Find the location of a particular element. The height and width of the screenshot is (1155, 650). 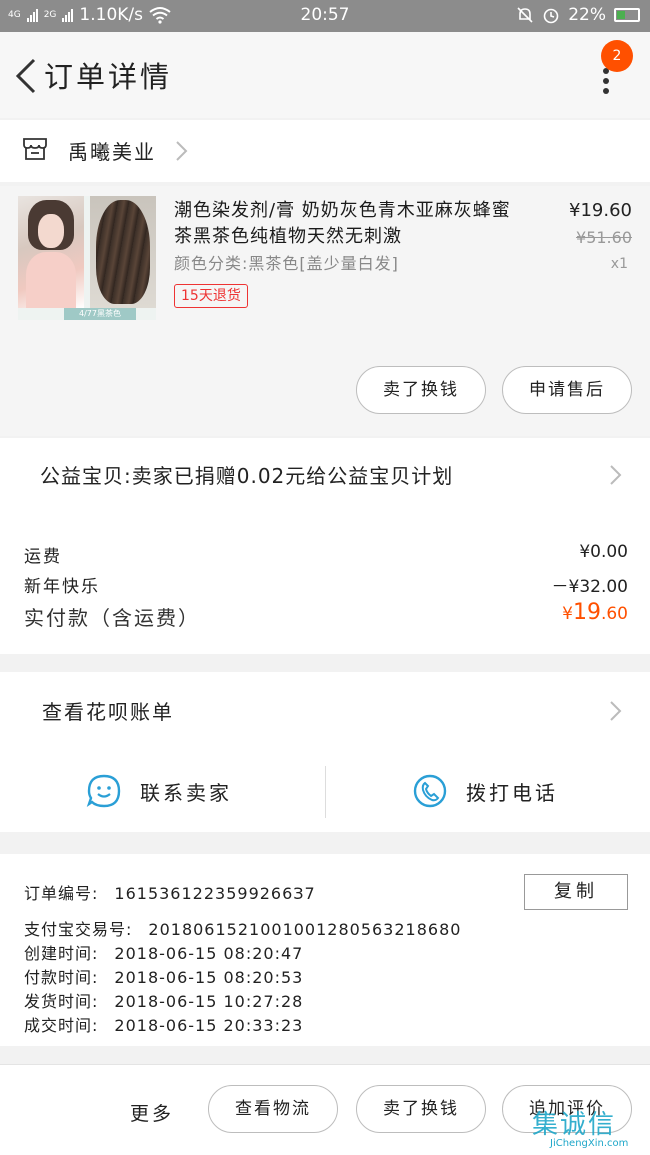

completed-time-label: 成交时间: is located at coordinates (61, 1025).